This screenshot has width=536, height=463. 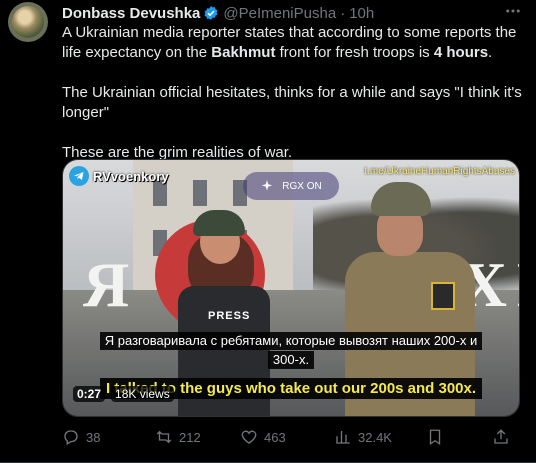 I want to click on rgx-toggle: RGX ON, so click(x=291, y=186).